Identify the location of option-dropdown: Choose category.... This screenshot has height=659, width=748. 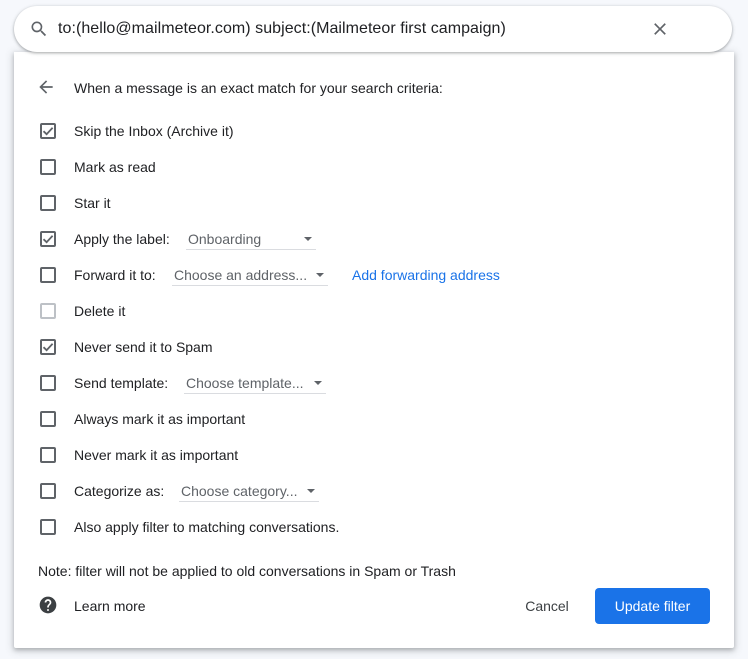
(249, 491).